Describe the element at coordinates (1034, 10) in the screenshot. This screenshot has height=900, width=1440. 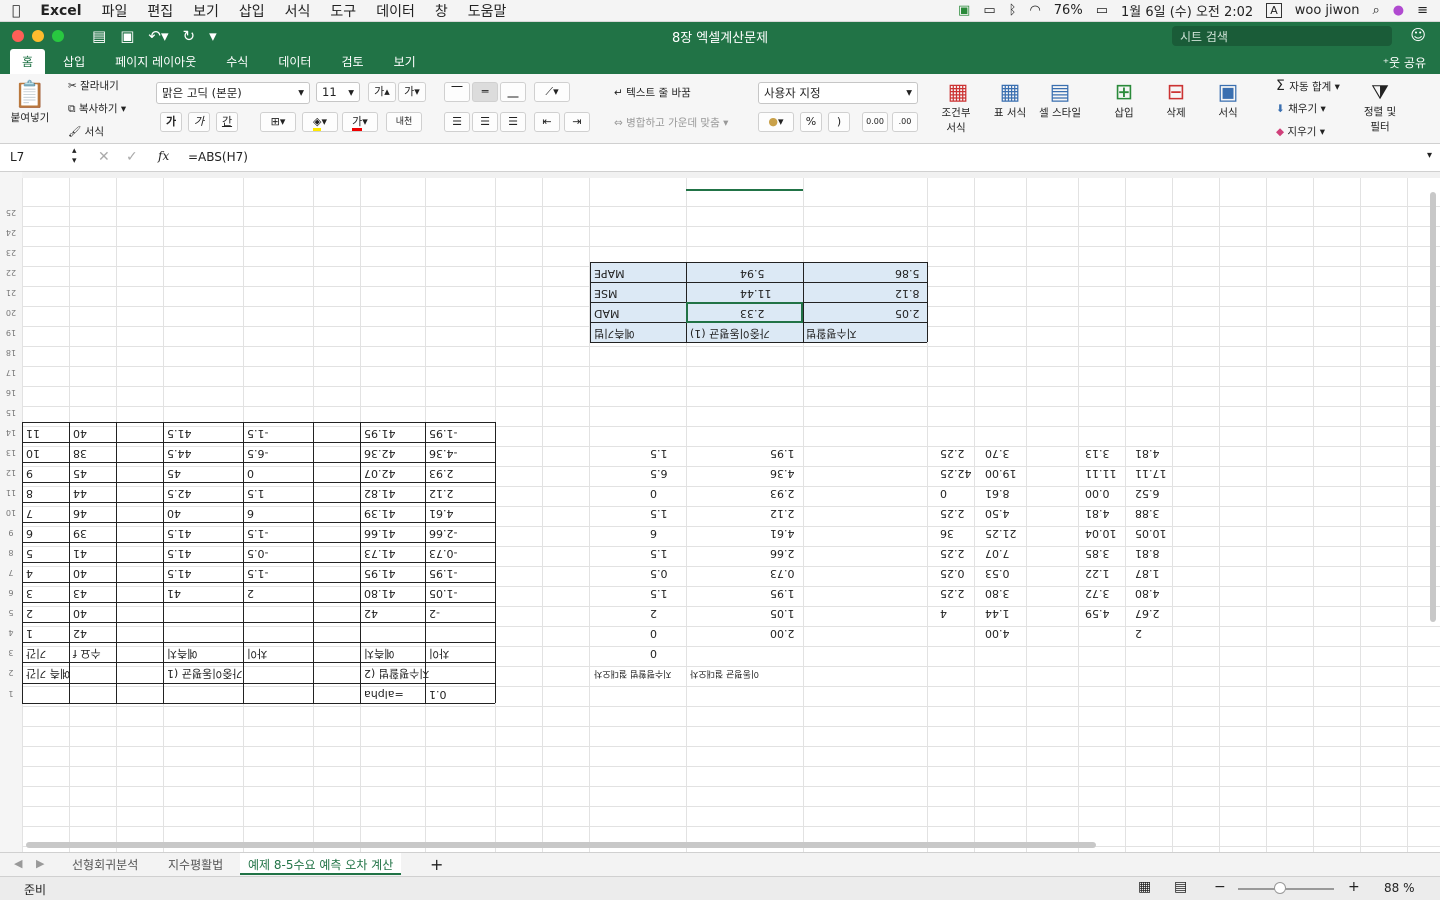
I see `wifi-icon: ◠` at that location.